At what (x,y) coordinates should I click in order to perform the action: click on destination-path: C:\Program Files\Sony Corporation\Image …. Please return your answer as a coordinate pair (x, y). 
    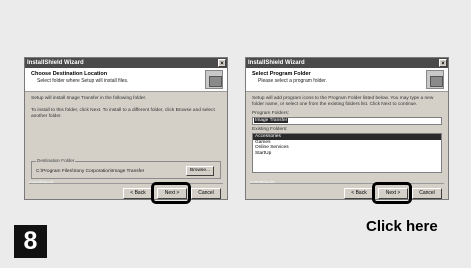
    Looking at the image, I should click on (90, 171).